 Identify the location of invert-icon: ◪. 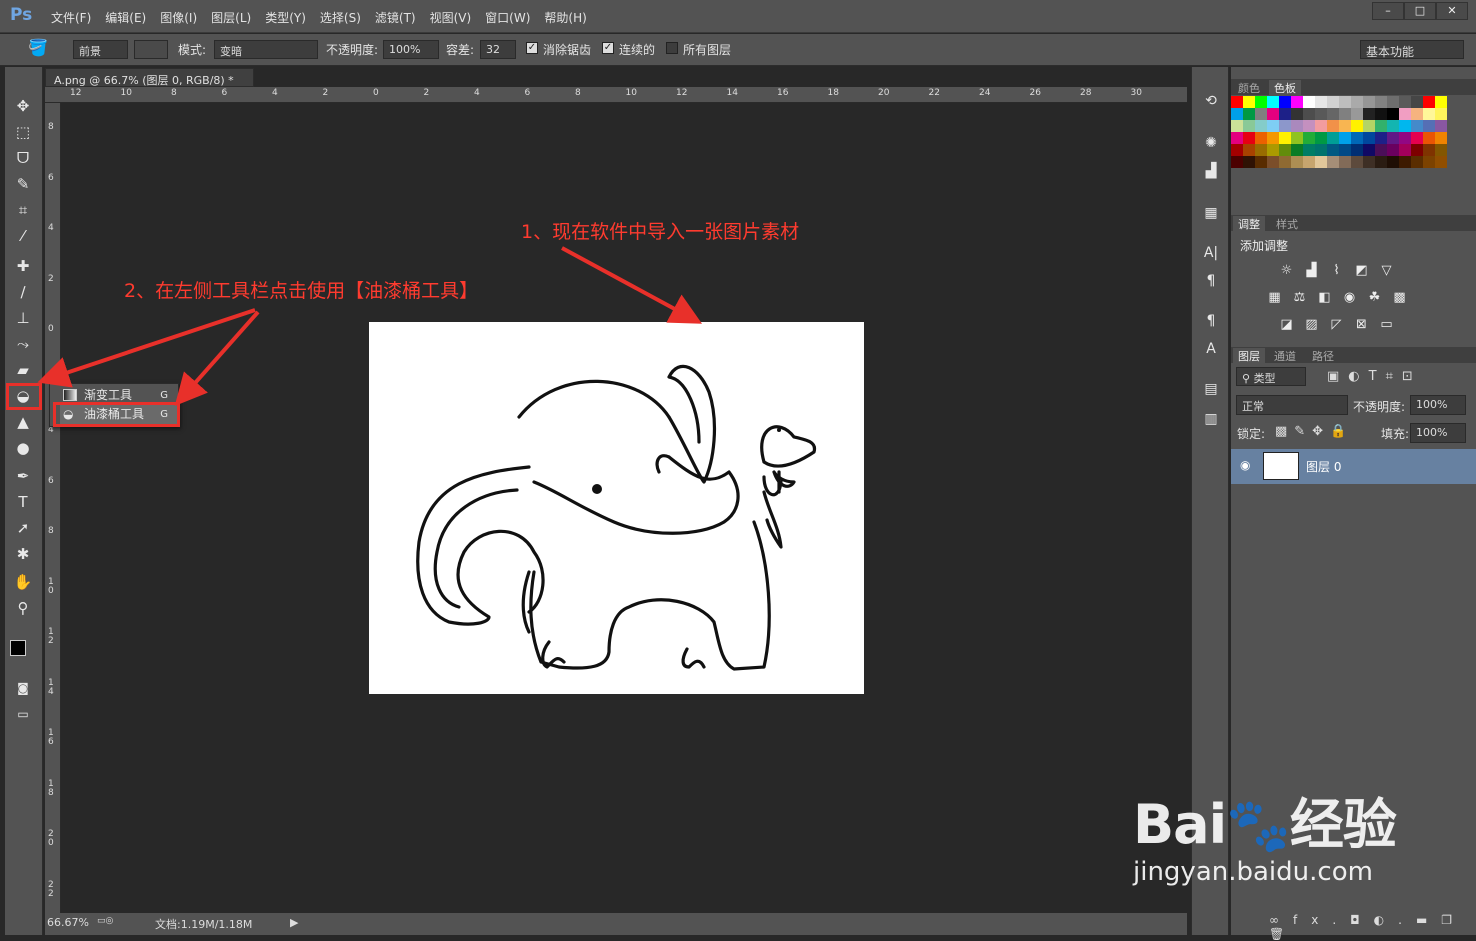
(1286, 325).